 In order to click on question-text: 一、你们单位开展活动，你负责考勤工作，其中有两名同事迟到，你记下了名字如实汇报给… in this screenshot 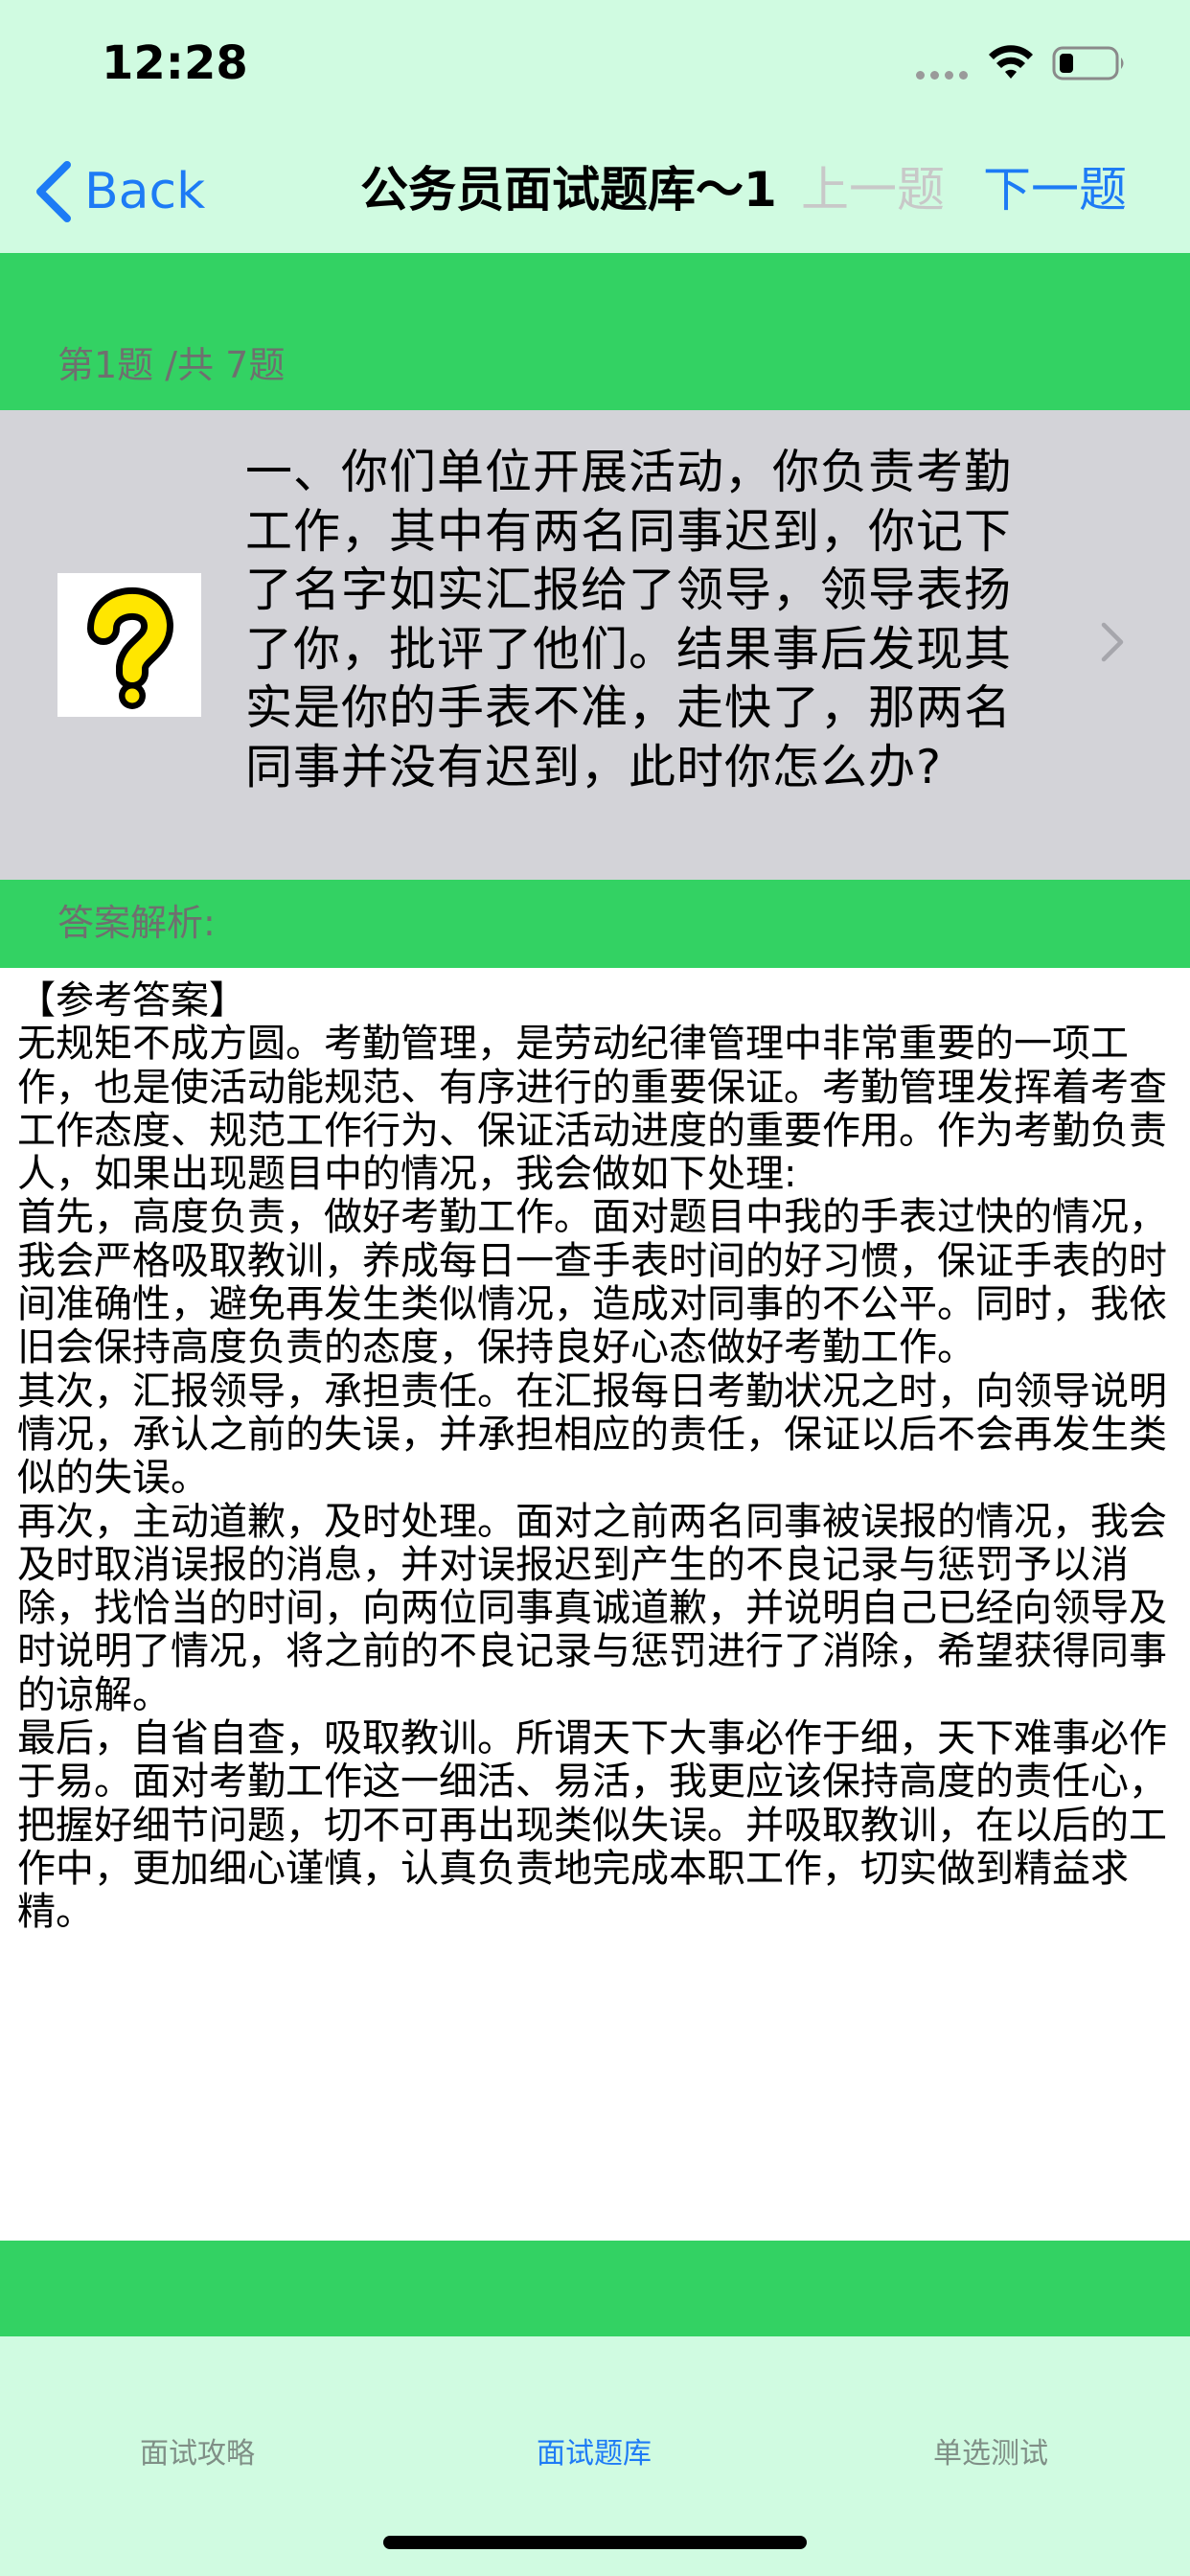, I will do `click(629, 619)`.